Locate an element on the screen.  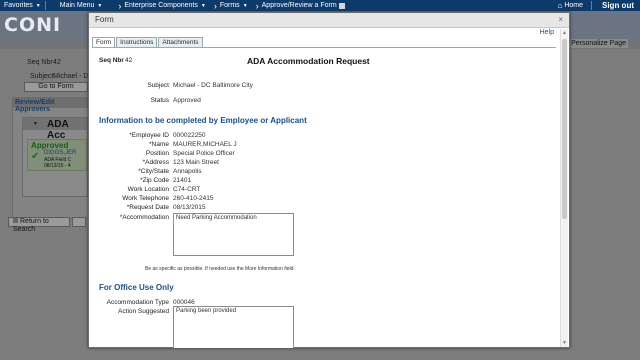
new-window-icon is located at coordinates (341, 5).